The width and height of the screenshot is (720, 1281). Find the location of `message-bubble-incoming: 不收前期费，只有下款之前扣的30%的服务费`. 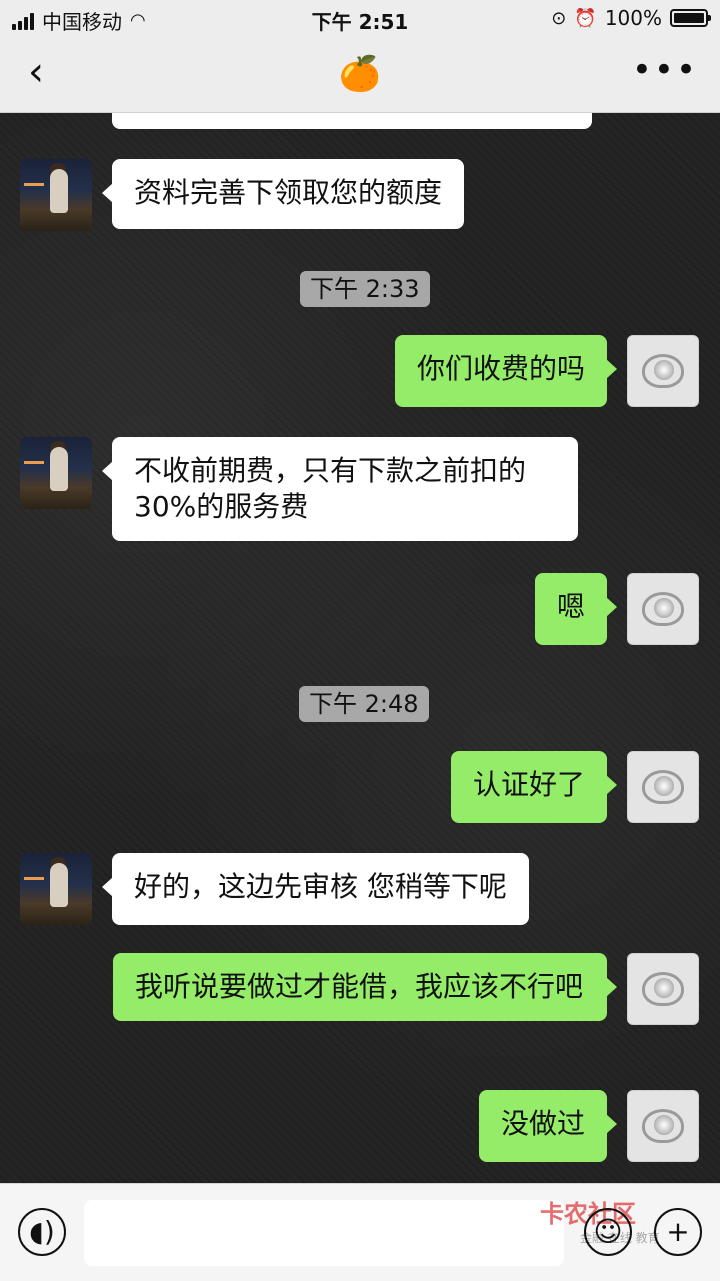

message-bubble-incoming: 不收前期费，只有下款之前扣的30%的服务费 is located at coordinates (340, 489).